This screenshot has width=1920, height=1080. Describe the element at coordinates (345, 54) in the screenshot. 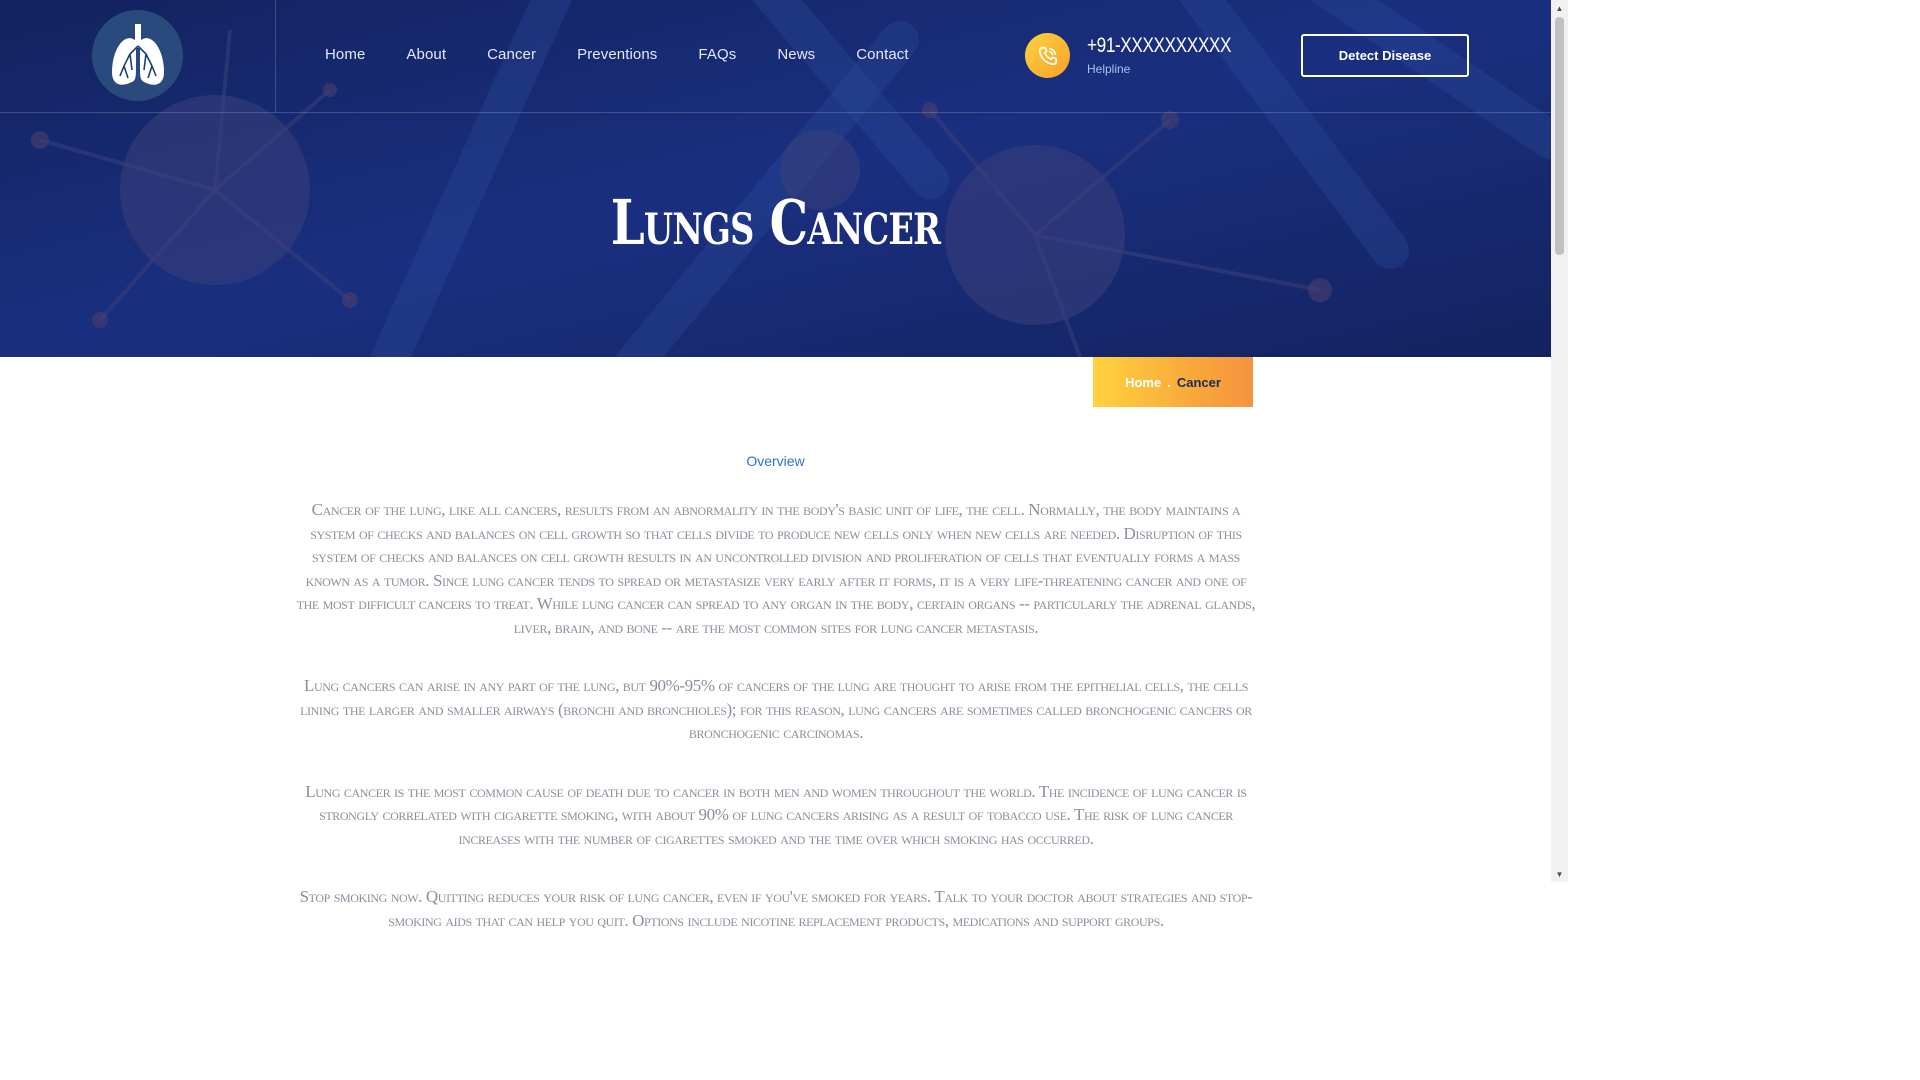

I see `nav-item-home: Home` at that location.